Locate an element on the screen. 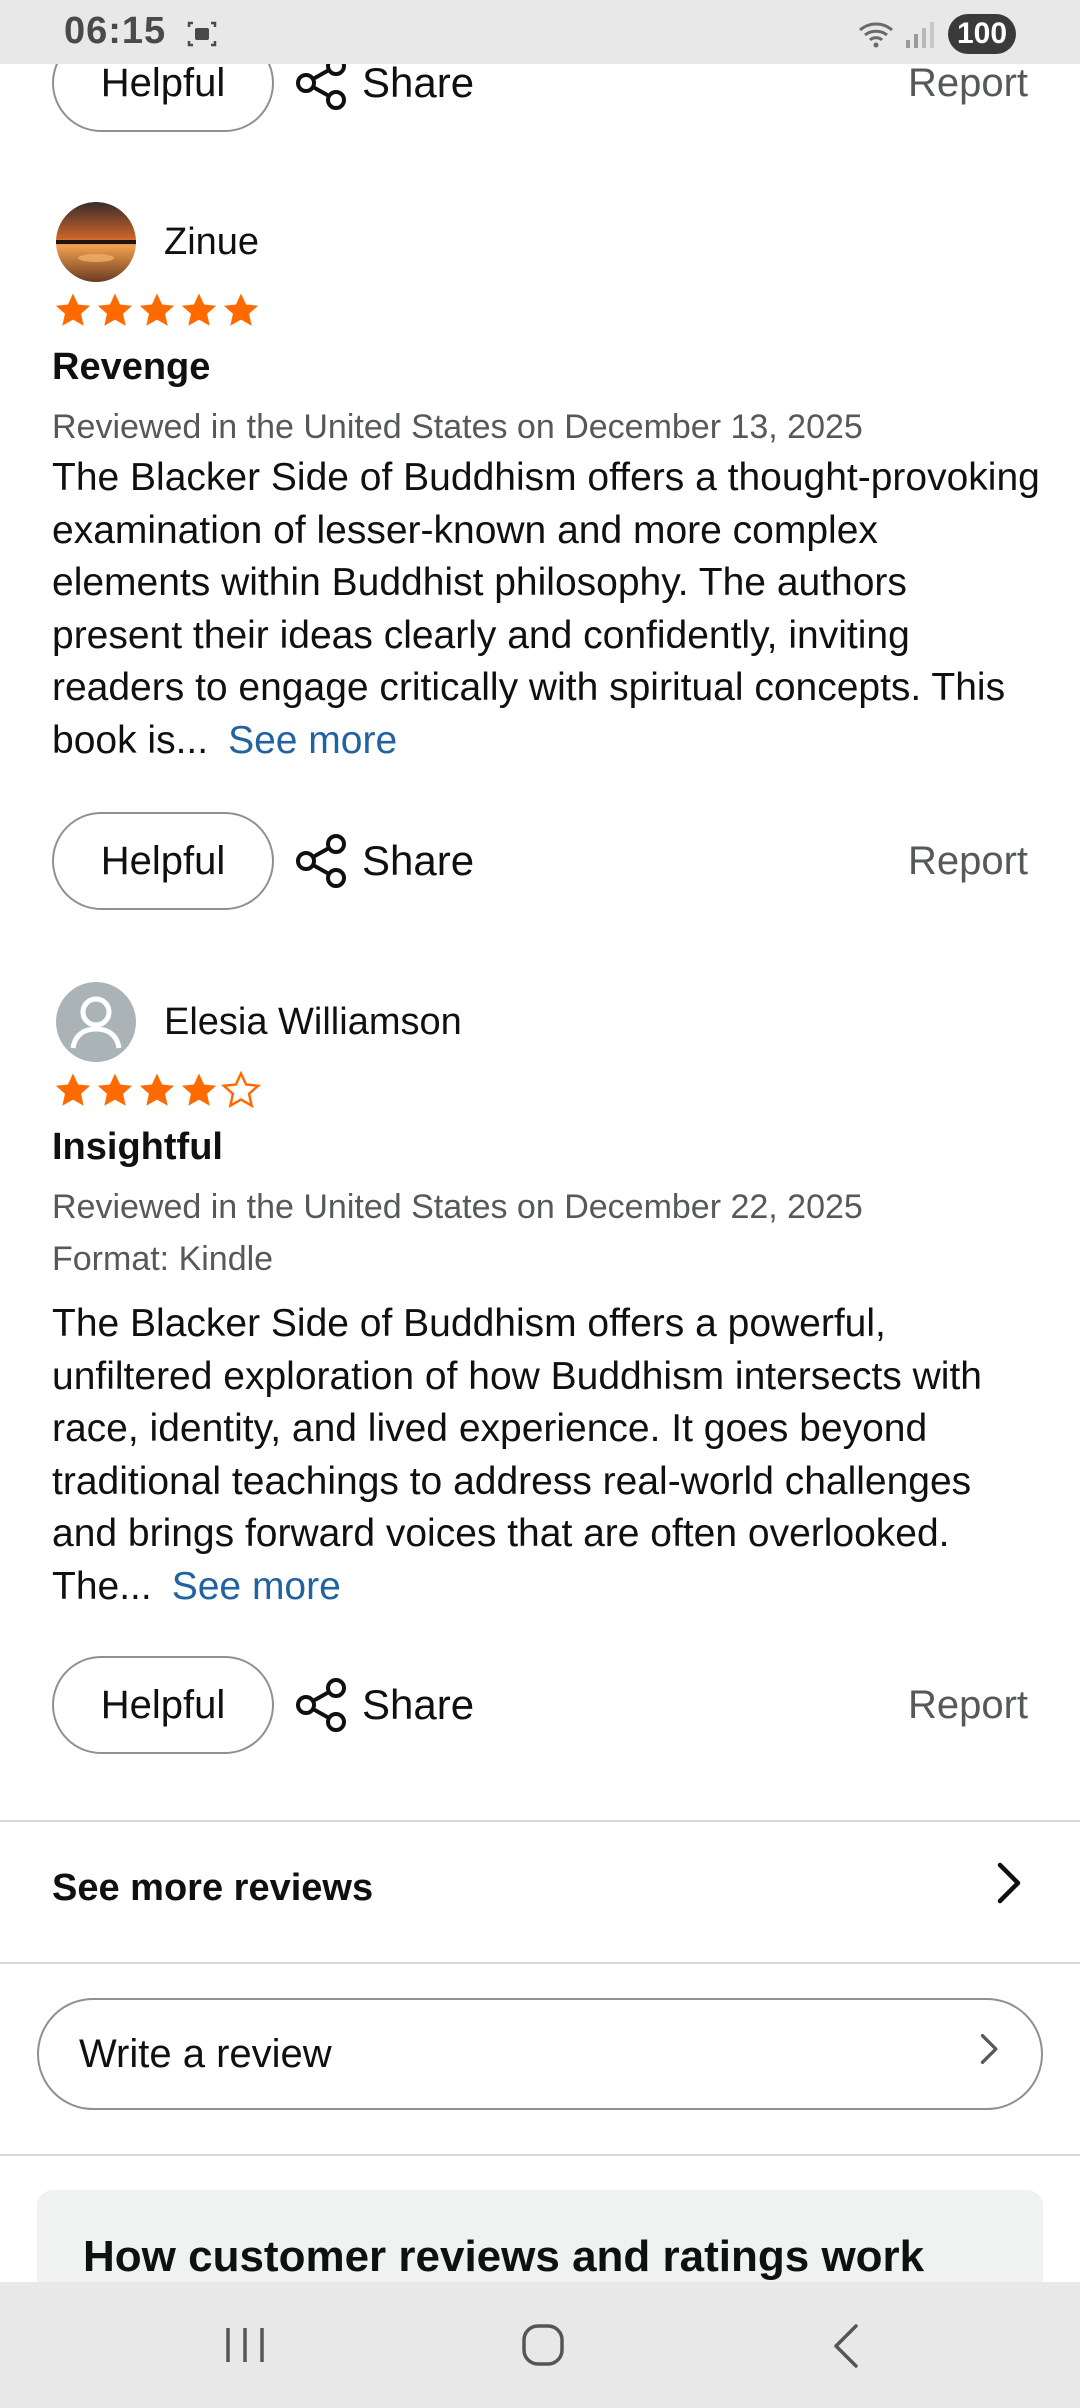  signal-icon is located at coordinates (920, 35).